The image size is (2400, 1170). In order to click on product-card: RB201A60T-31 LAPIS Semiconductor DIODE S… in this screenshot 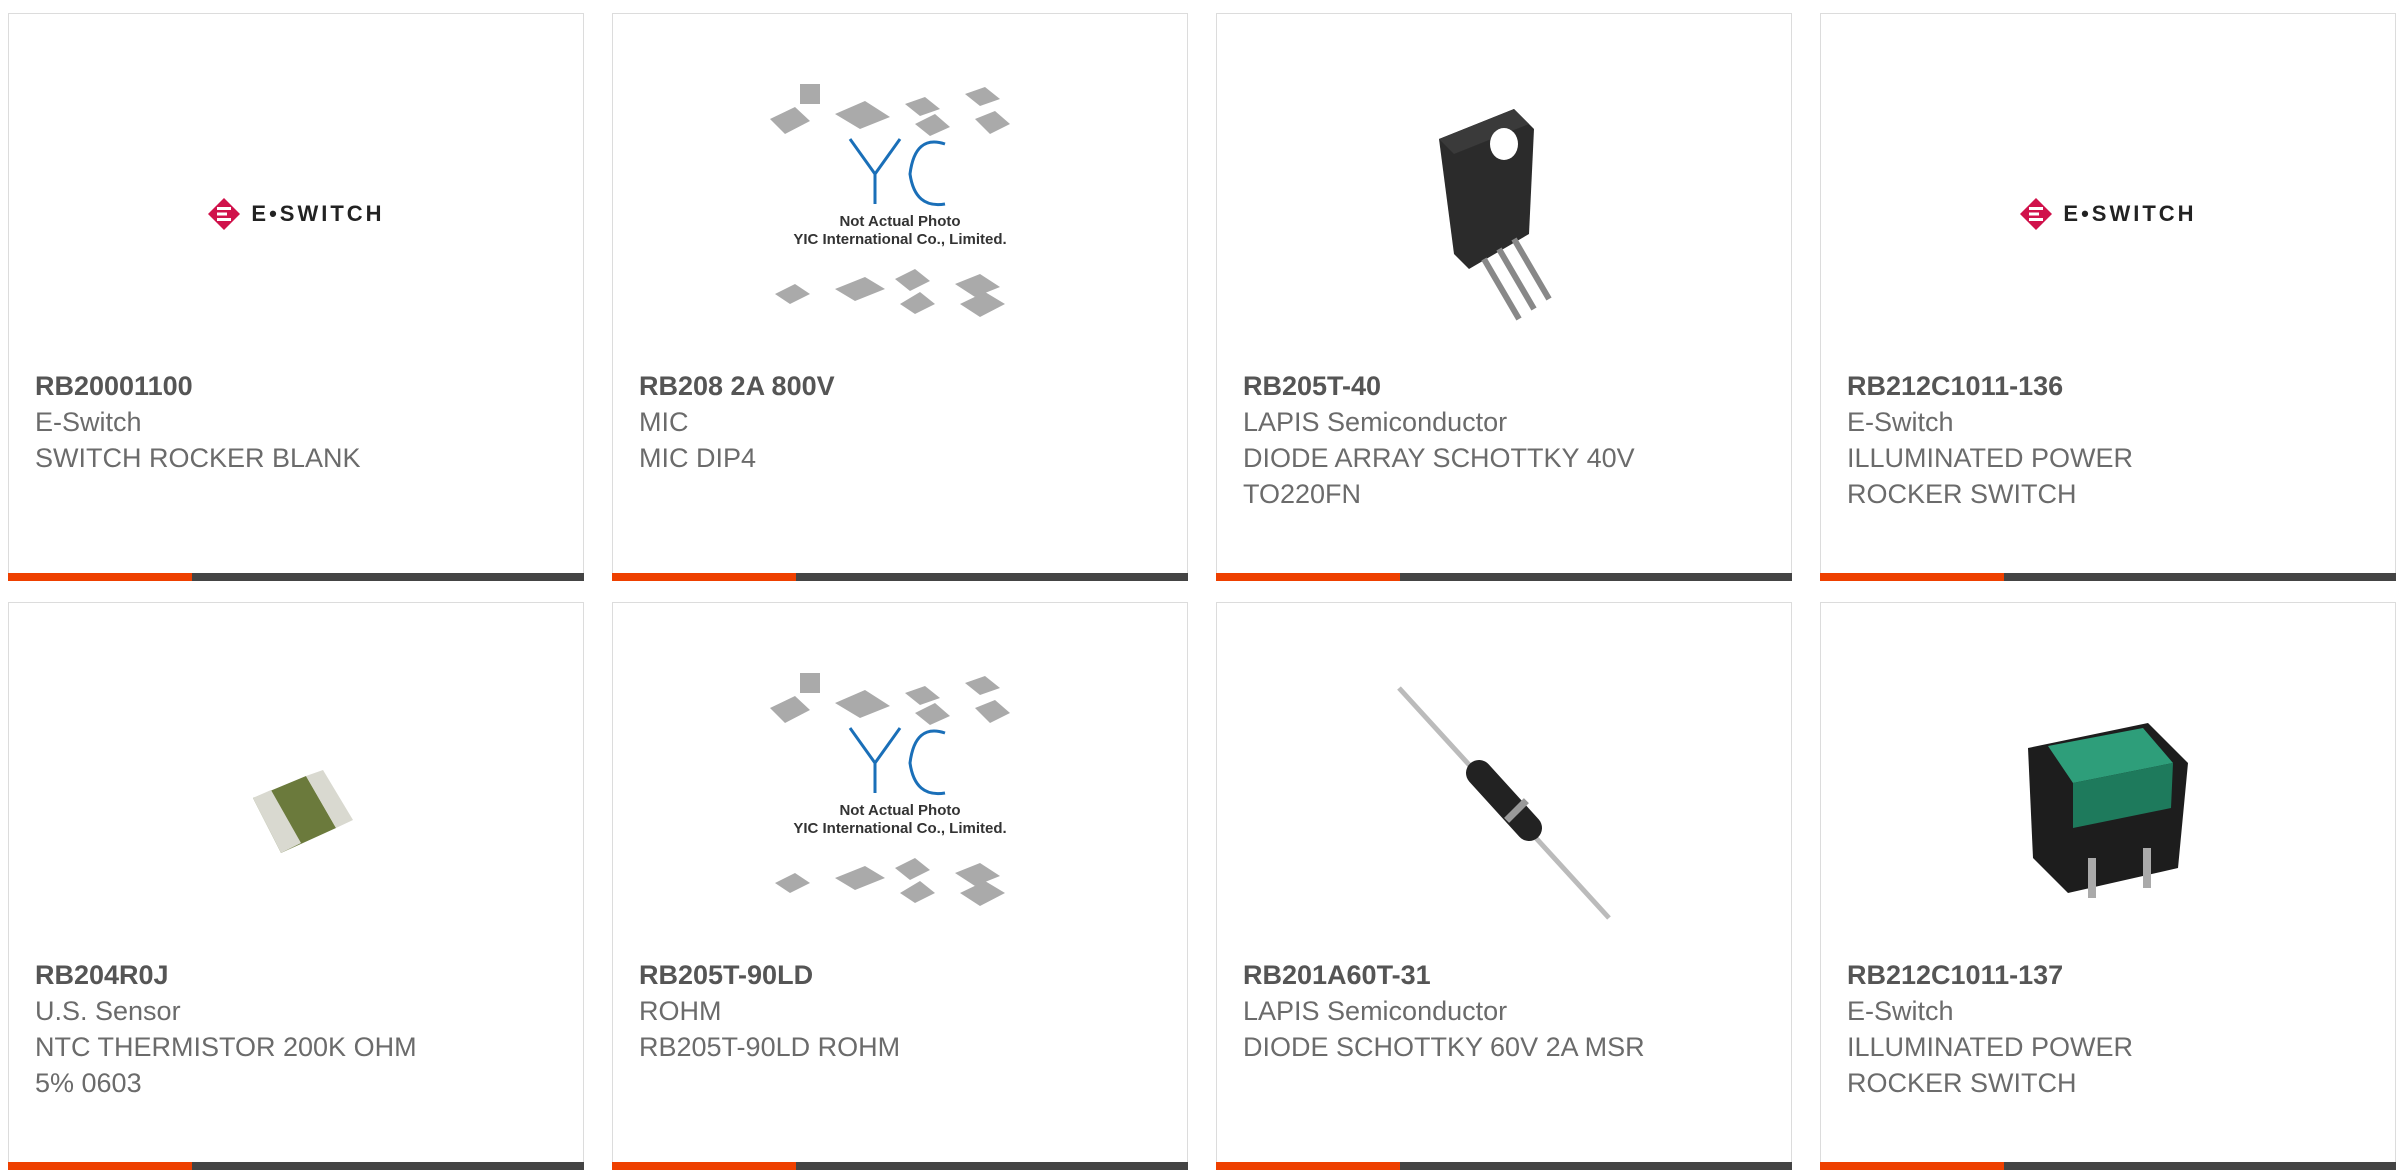, I will do `click(1504, 886)`.